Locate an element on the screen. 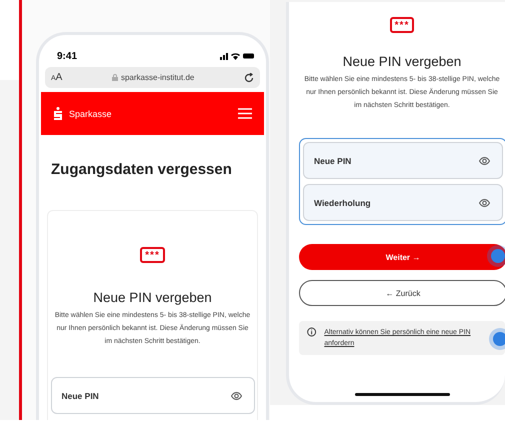 The width and height of the screenshot is (505, 434). brand-name: Sparkasse is located at coordinates (90, 113).